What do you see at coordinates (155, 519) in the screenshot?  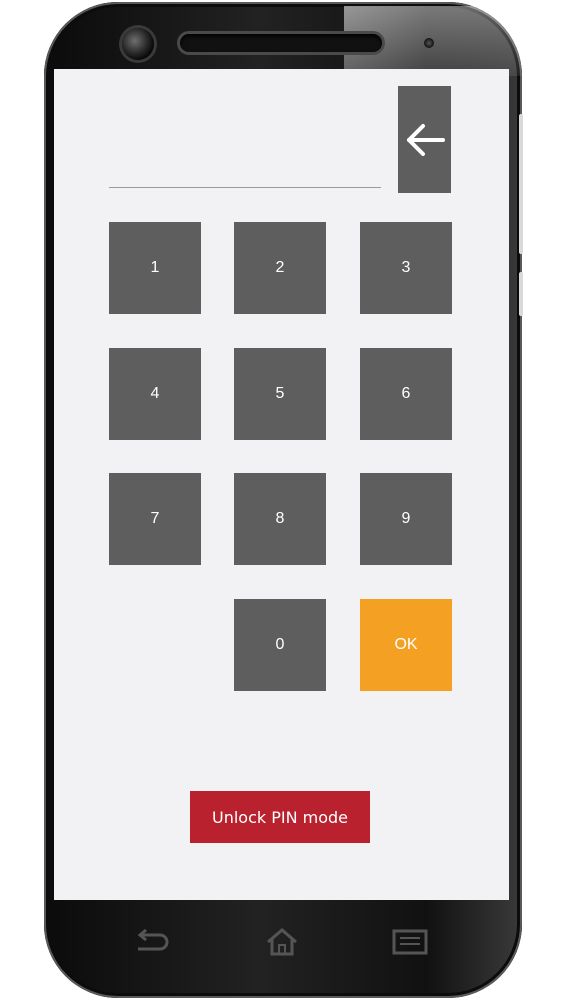 I see `keypad-key-7: 7` at bounding box center [155, 519].